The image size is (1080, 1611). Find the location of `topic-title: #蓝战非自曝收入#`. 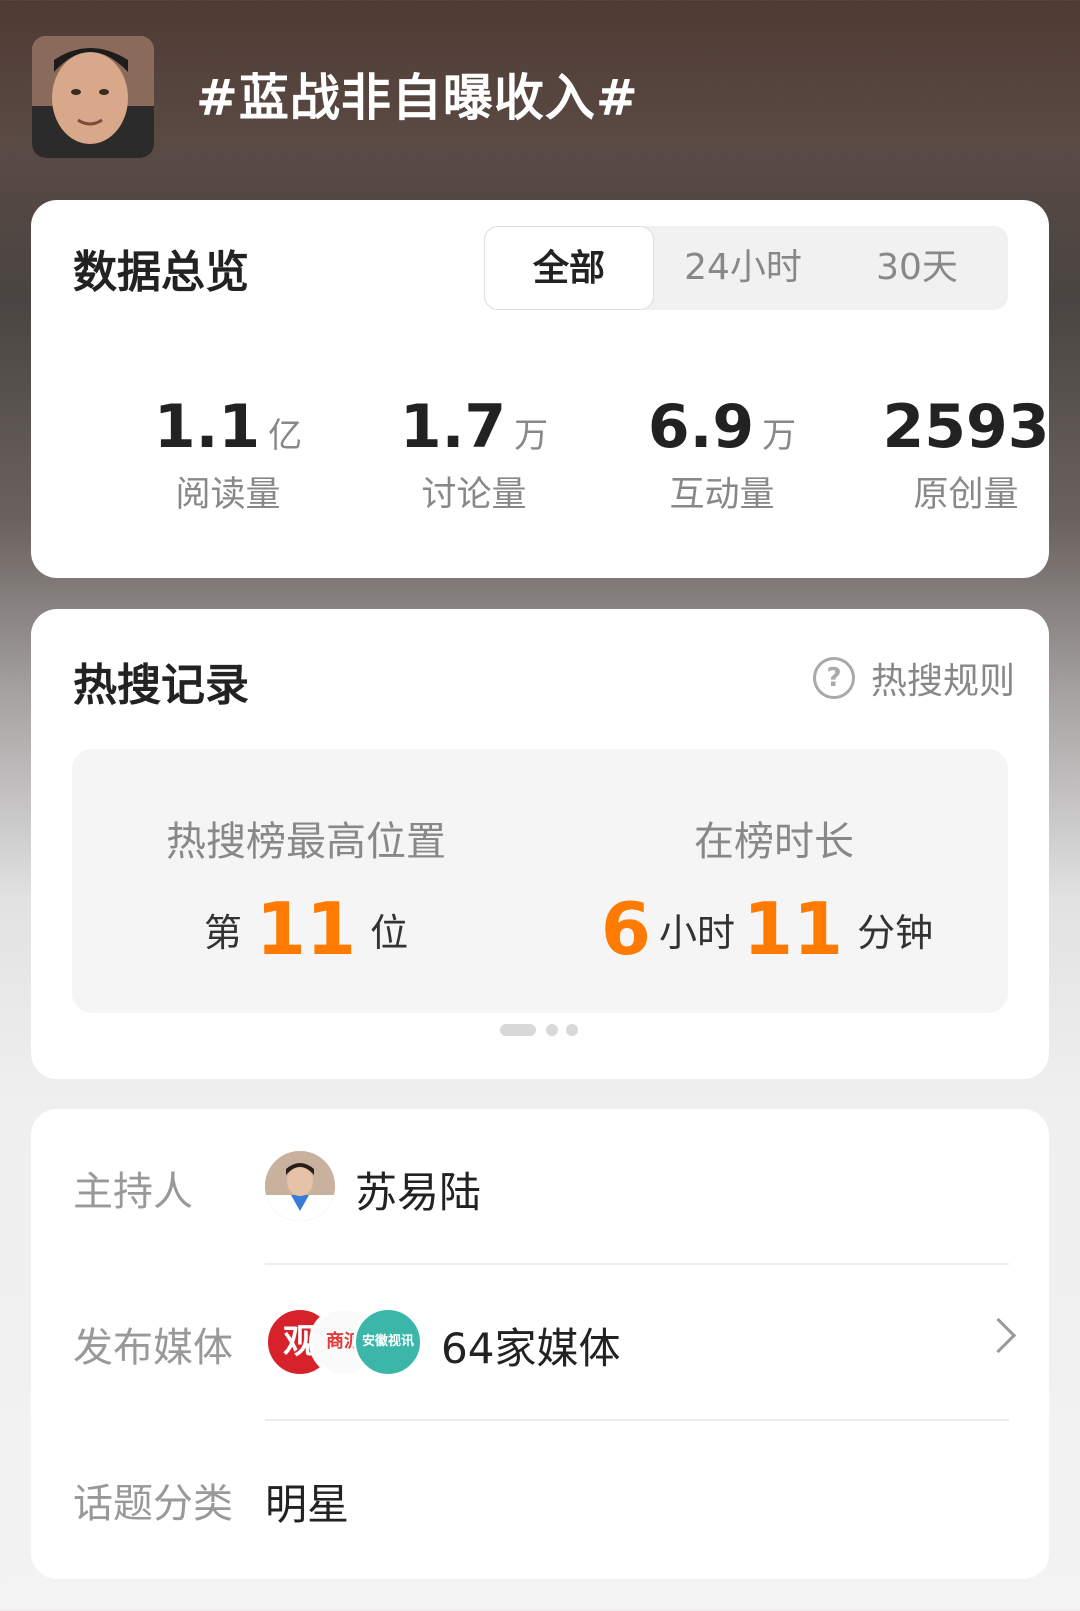

topic-title: #蓝战非自曝收入# is located at coordinates (417, 98).